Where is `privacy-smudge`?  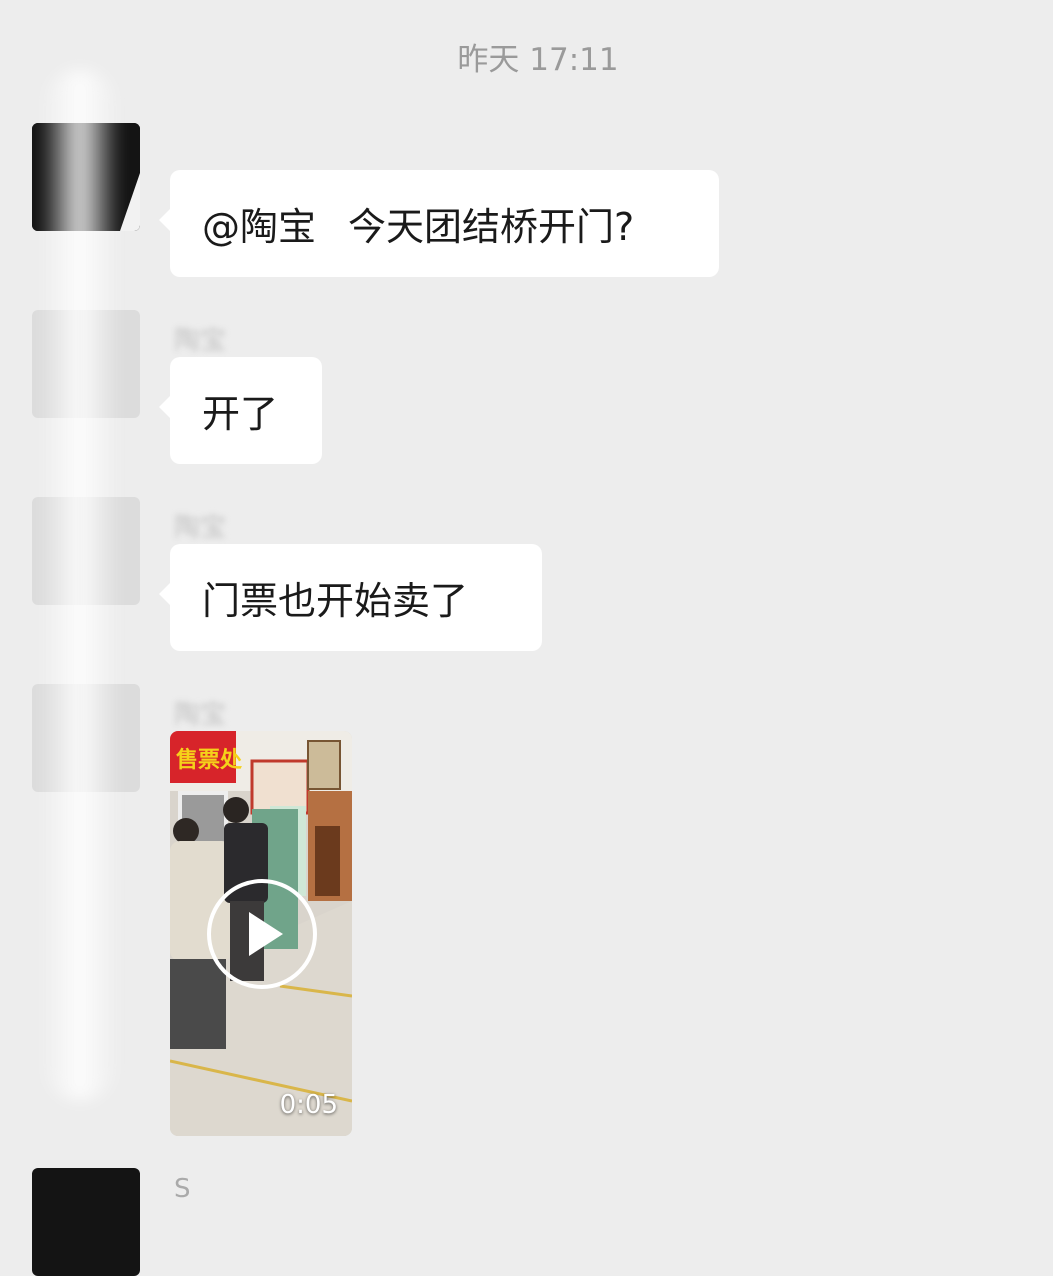 privacy-smudge is located at coordinates (80, 585).